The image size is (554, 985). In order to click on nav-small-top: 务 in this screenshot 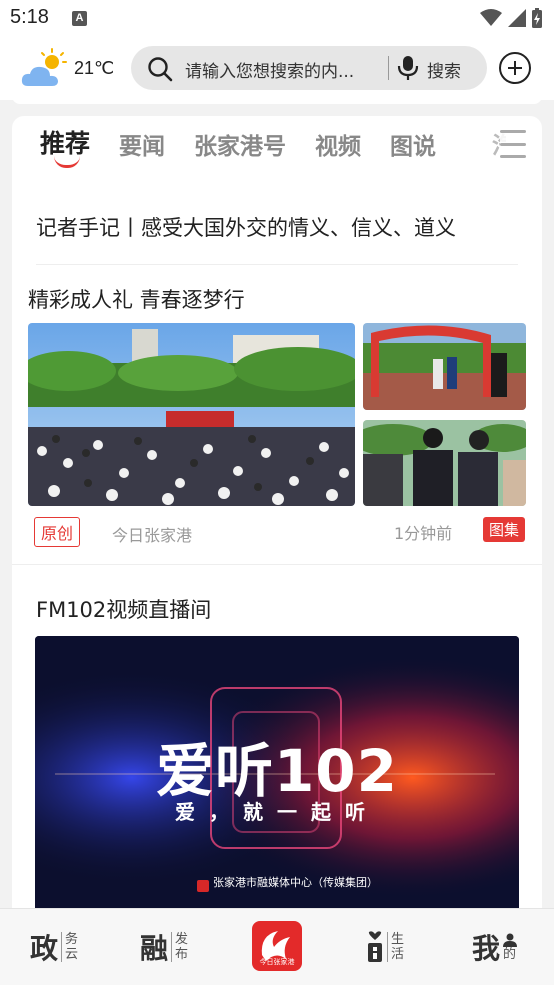, I will do `click(72, 939)`.